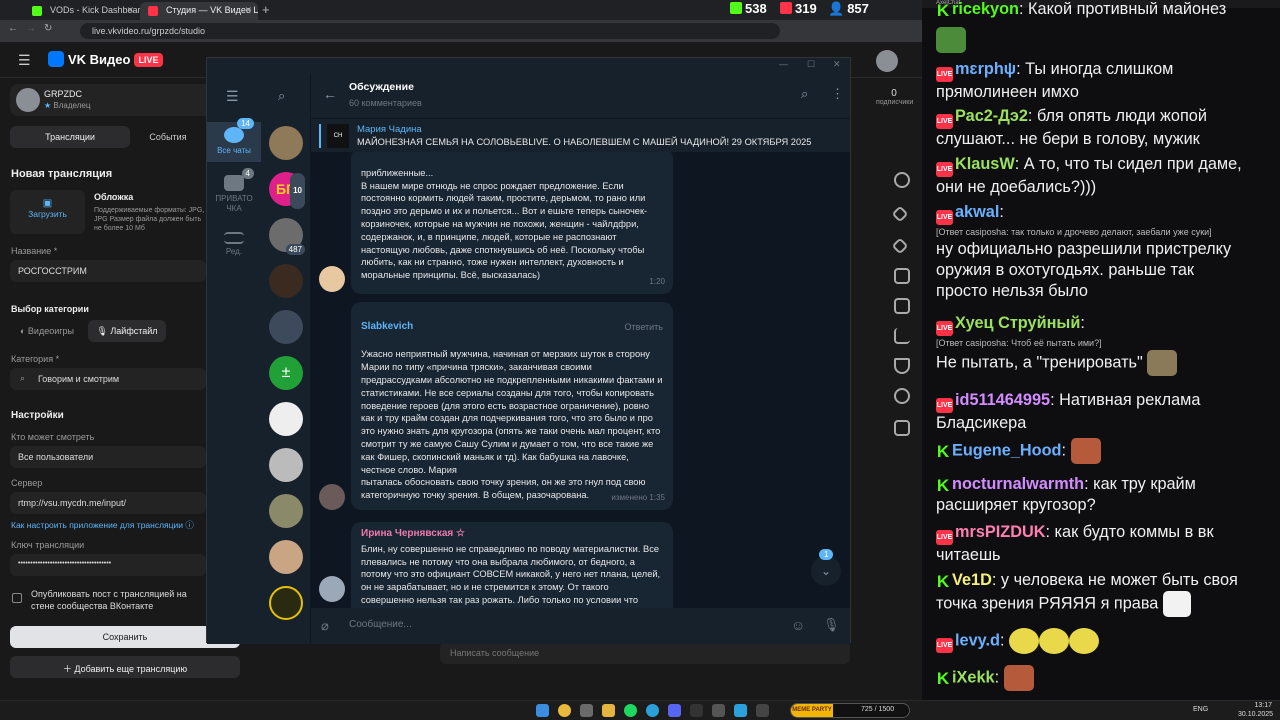  What do you see at coordinates (17, 598) in the screenshot?
I see `publish-checkbox` at bounding box center [17, 598].